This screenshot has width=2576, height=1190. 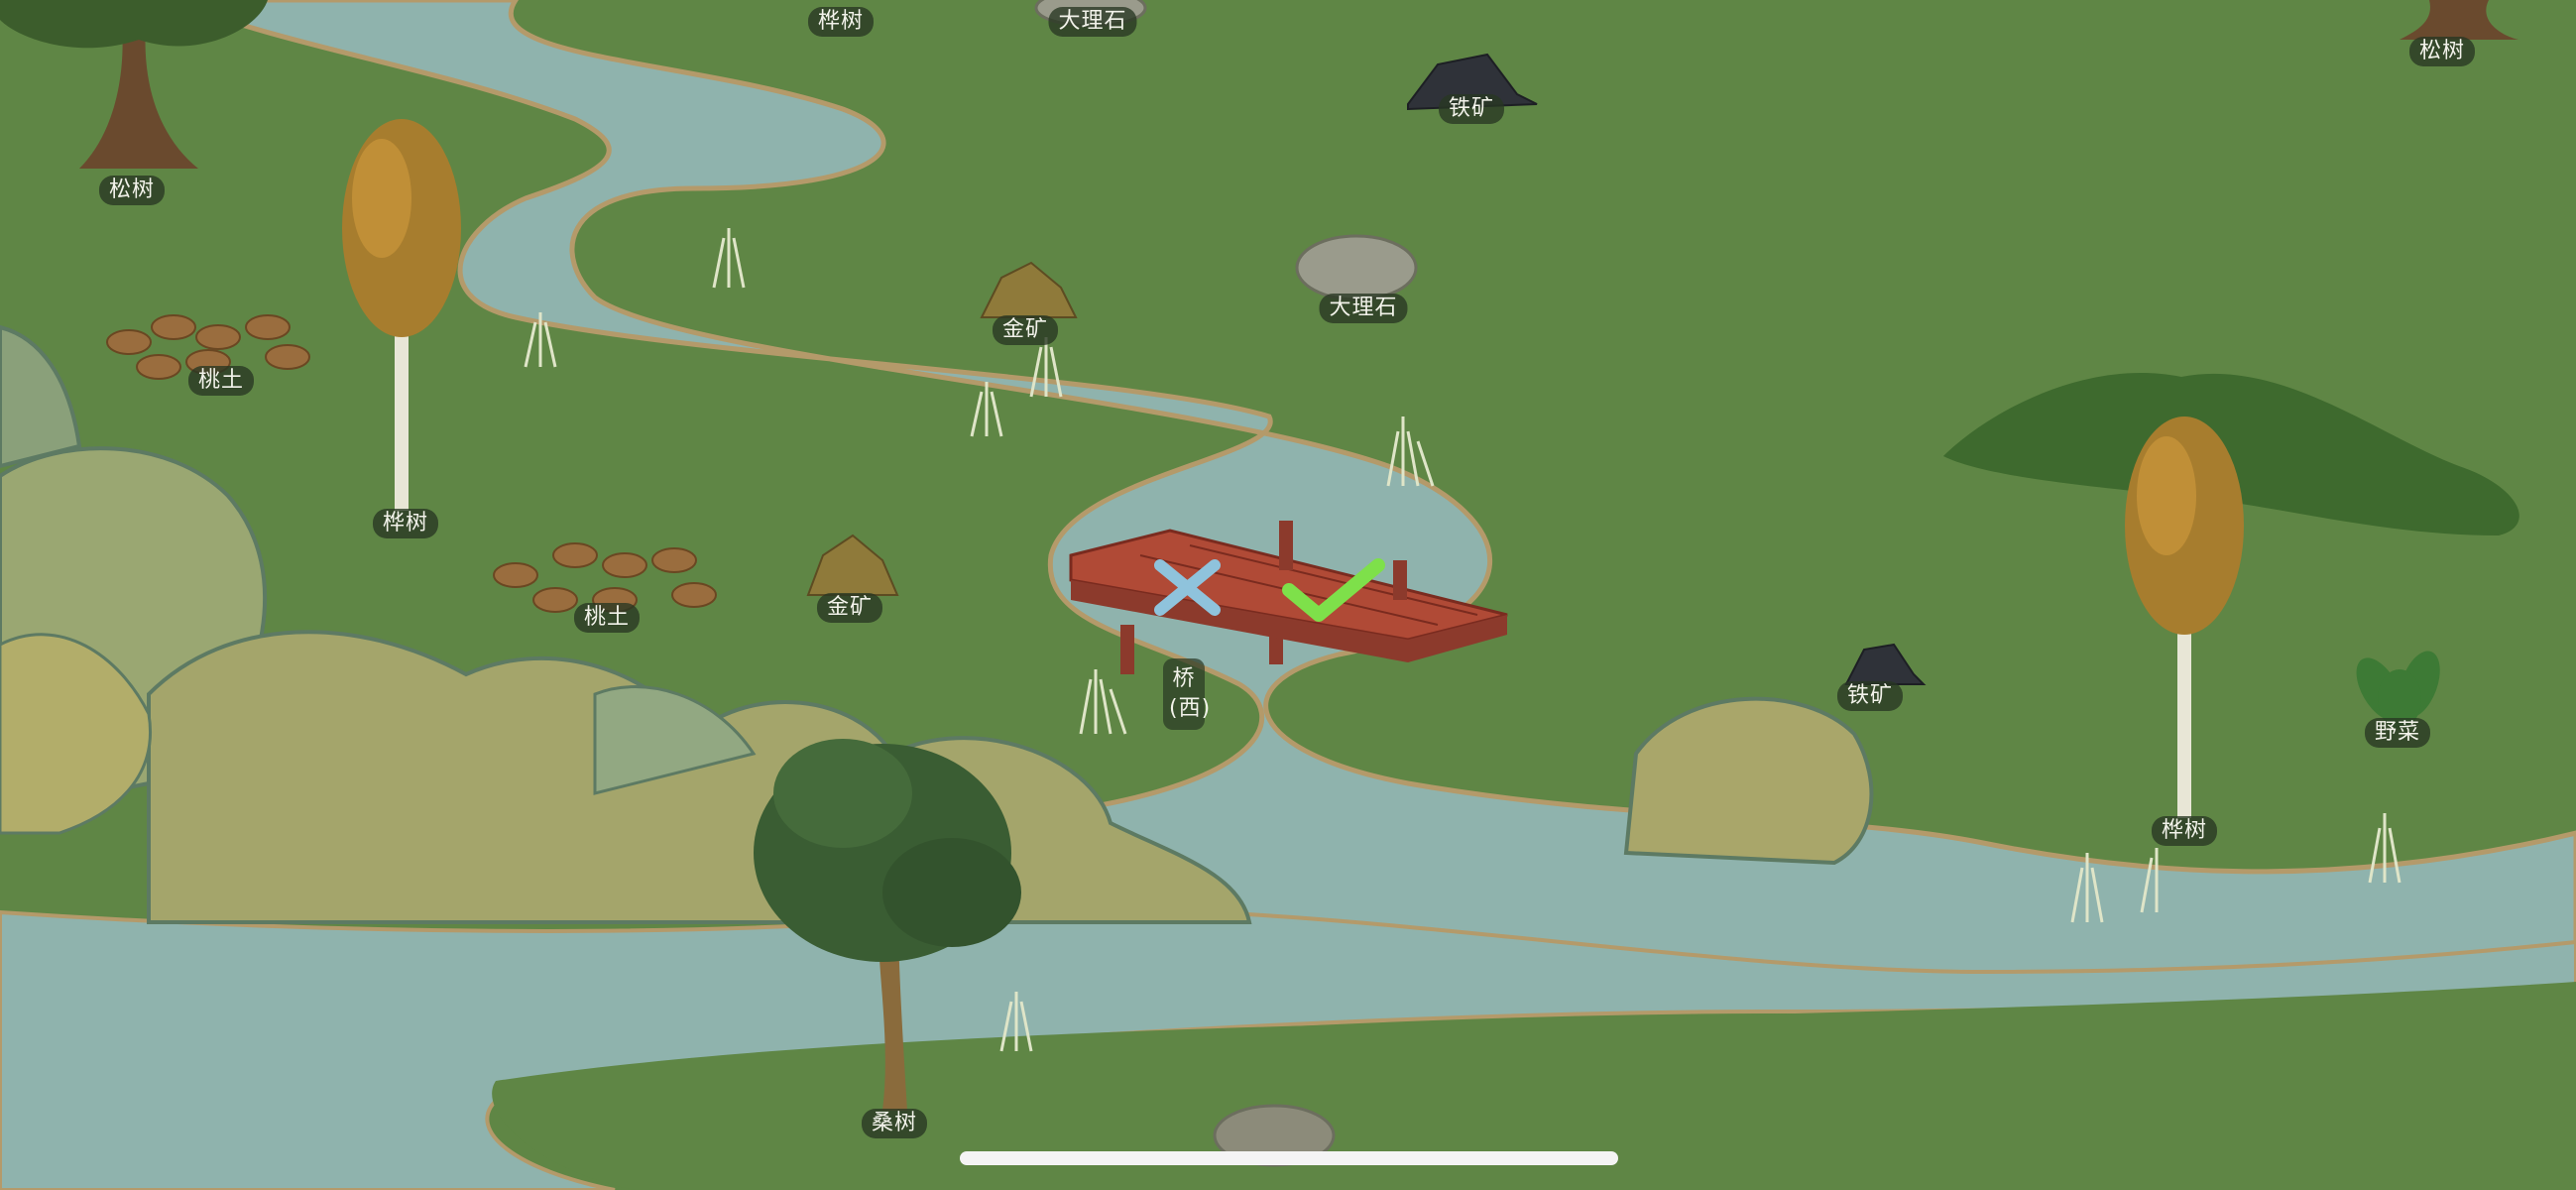 I want to click on label-bridge: 桥(西), so click(x=1187, y=694).